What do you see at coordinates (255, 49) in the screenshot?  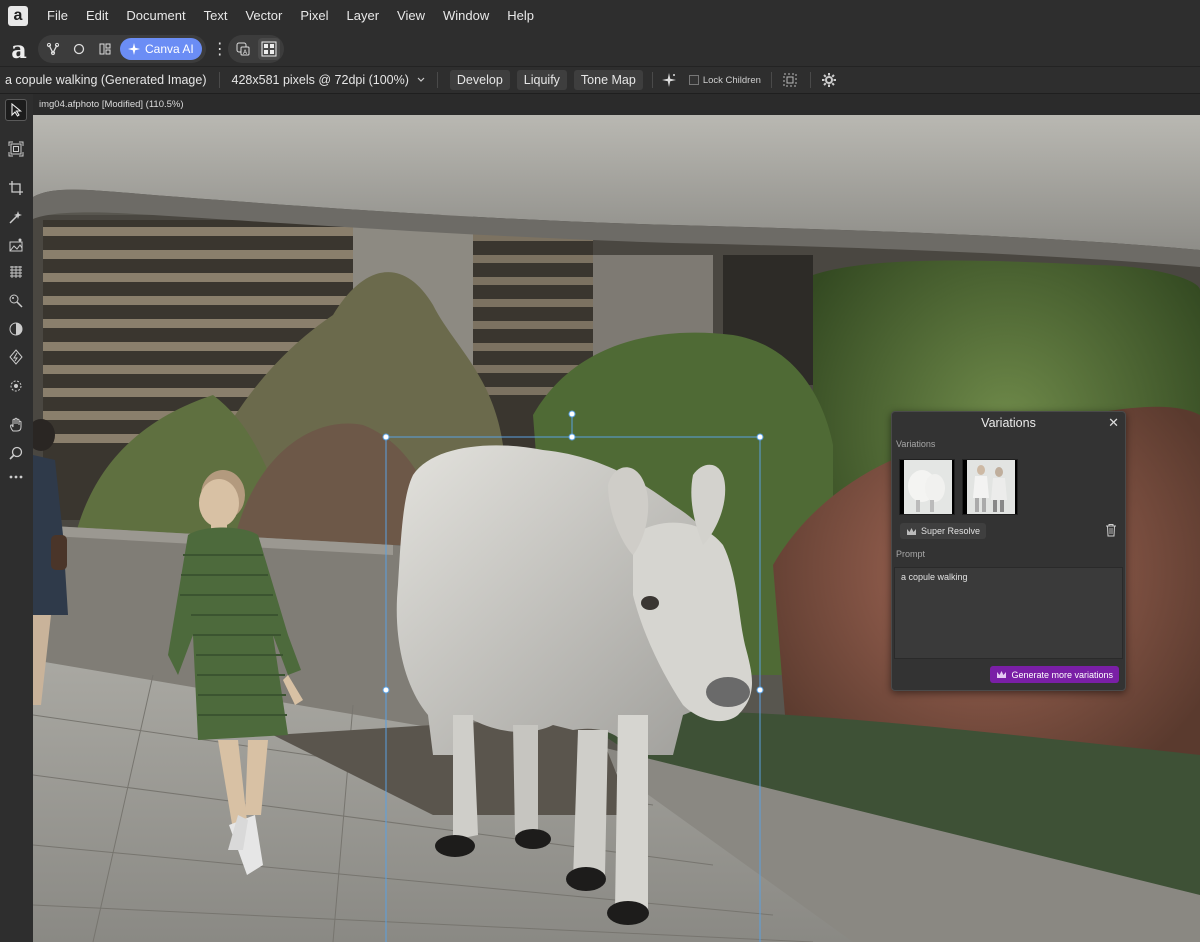 I see `mode-group: A` at bounding box center [255, 49].